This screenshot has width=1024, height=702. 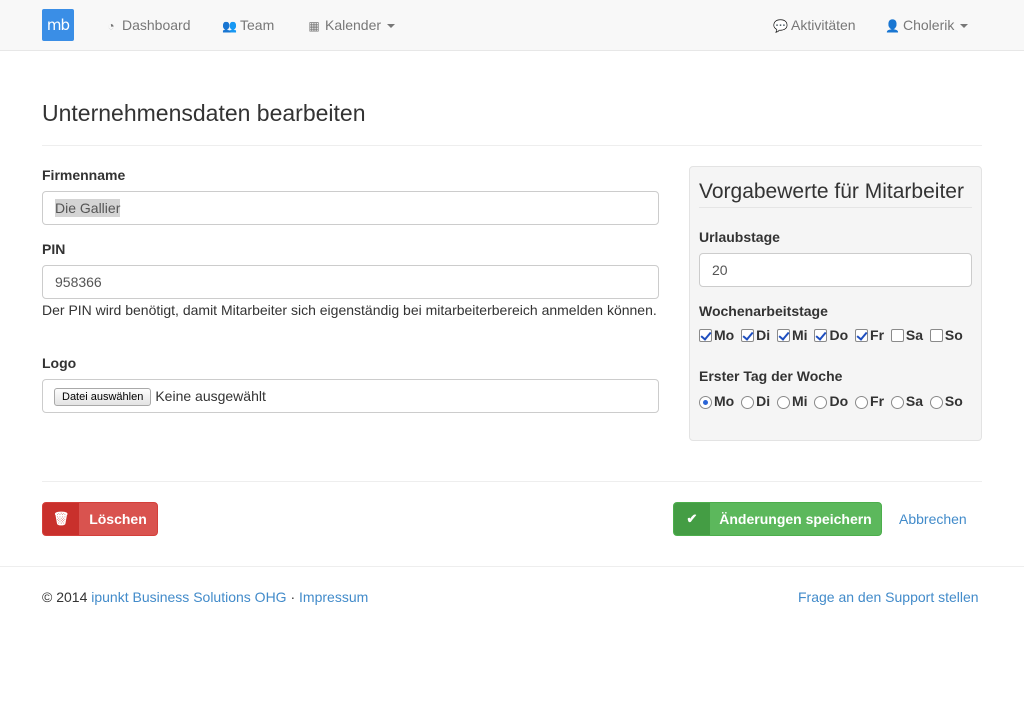 I want to click on vacation-days-value: 20, so click(x=720, y=270).